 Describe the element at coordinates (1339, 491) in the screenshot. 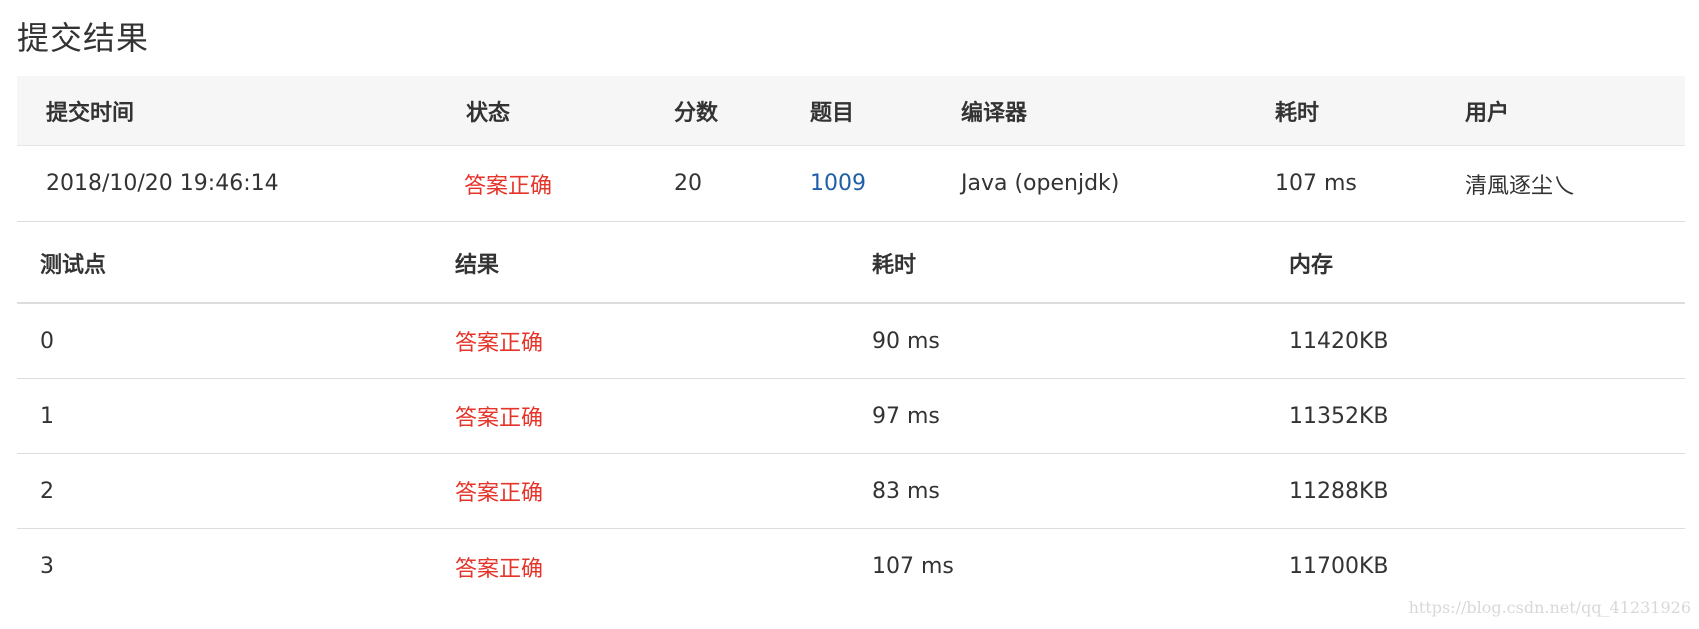

I see `case-memory: 11288KB` at that location.